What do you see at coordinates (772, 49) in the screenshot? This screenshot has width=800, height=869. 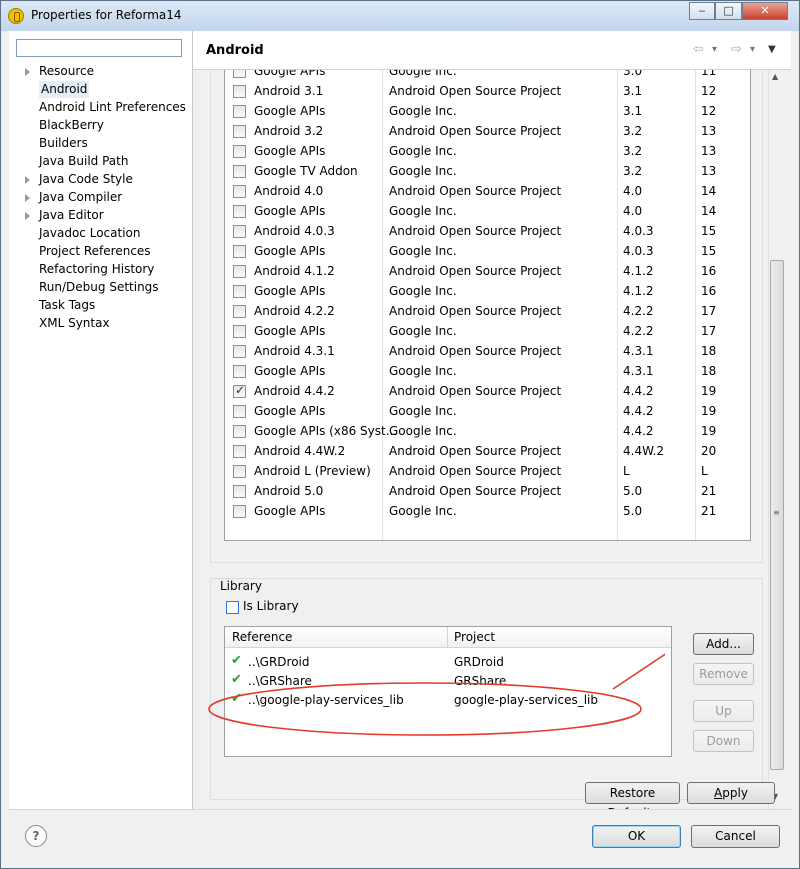 I see `view-menu-icon: ▼` at bounding box center [772, 49].